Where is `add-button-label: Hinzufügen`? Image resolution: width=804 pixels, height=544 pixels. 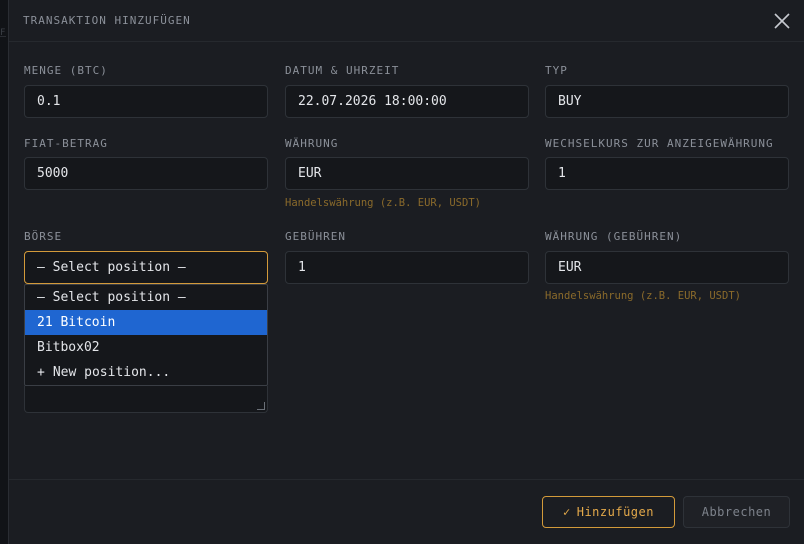 add-button-label: Hinzufügen is located at coordinates (615, 512).